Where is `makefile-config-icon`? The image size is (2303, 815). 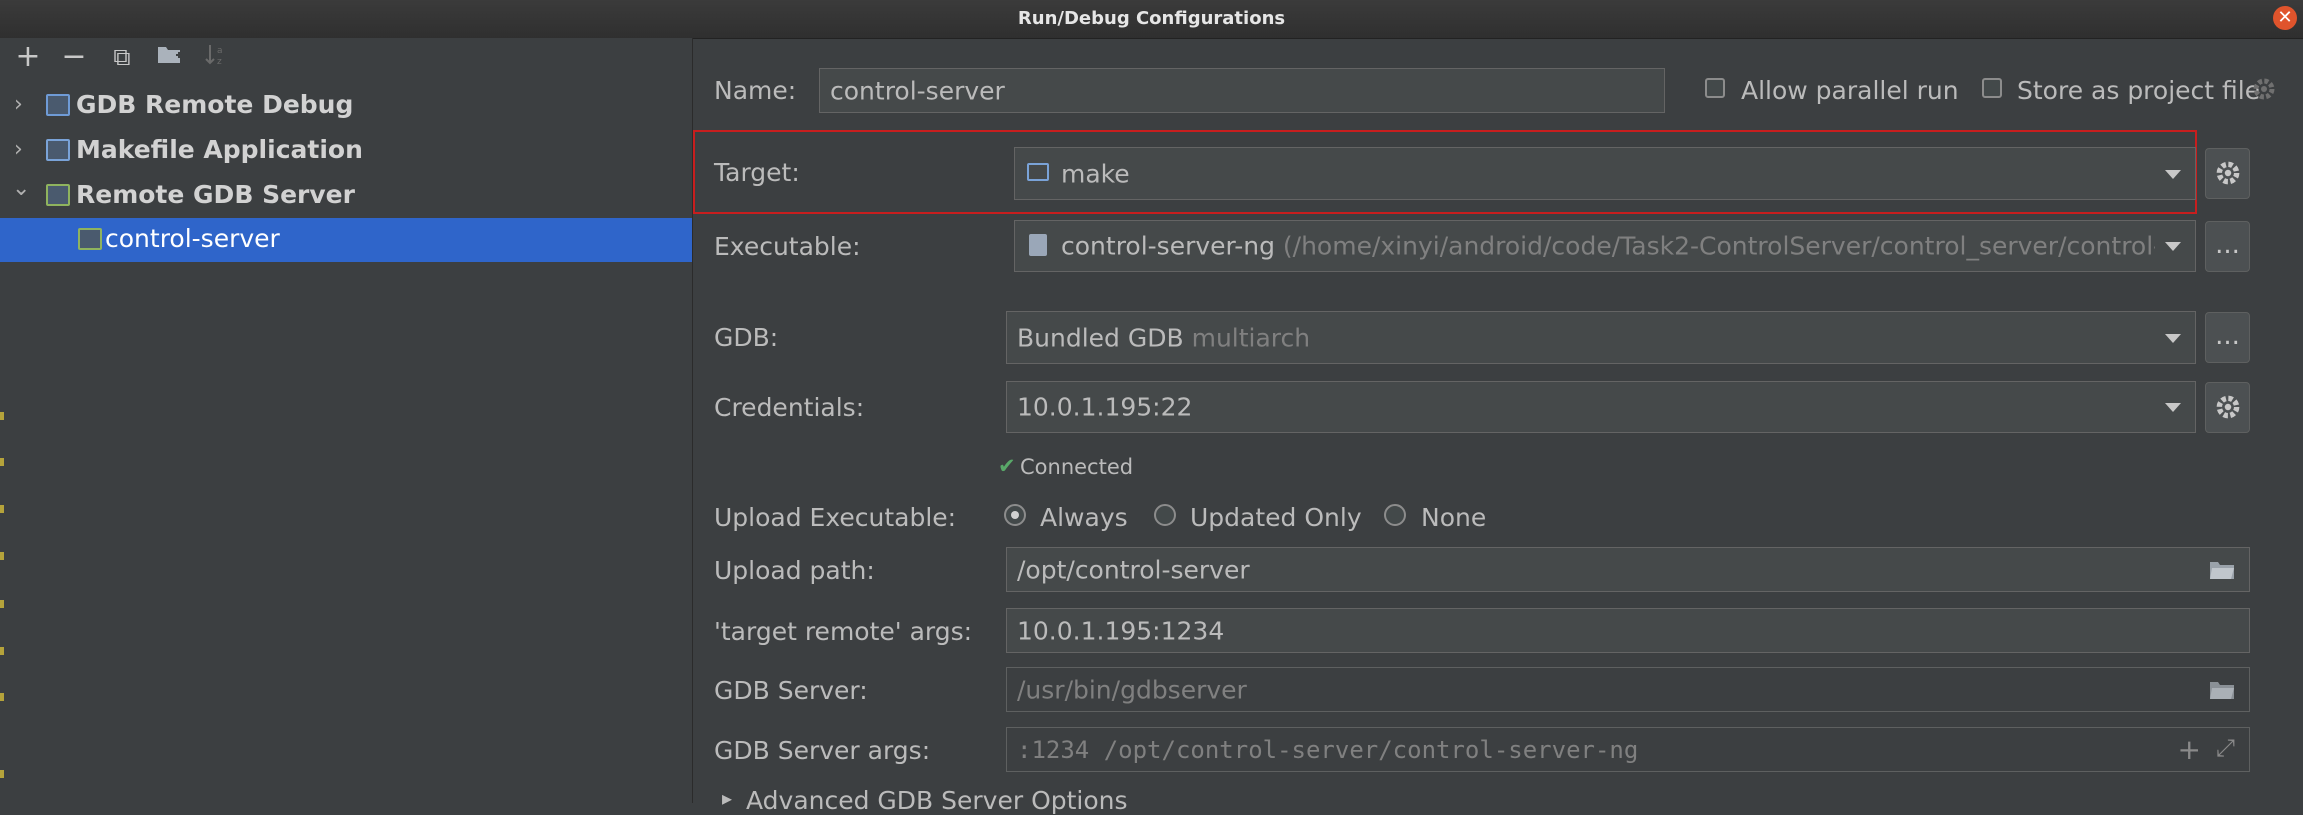
makefile-config-icon is located at coordinates (58, 150).